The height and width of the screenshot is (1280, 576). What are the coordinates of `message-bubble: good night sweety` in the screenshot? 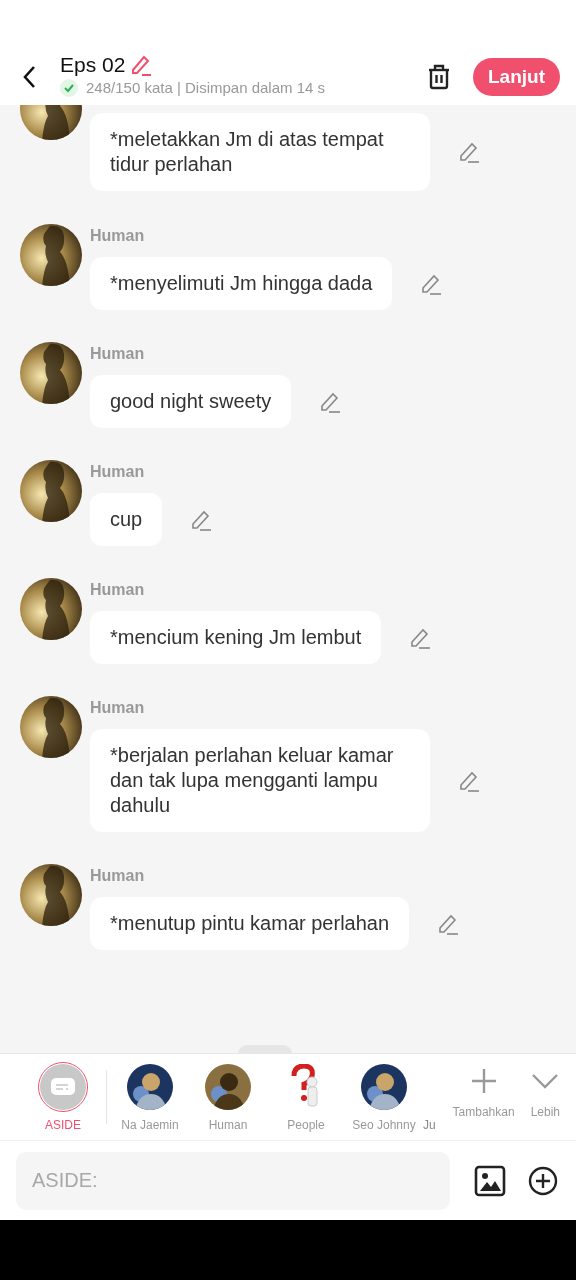 It's located at (191, 401).